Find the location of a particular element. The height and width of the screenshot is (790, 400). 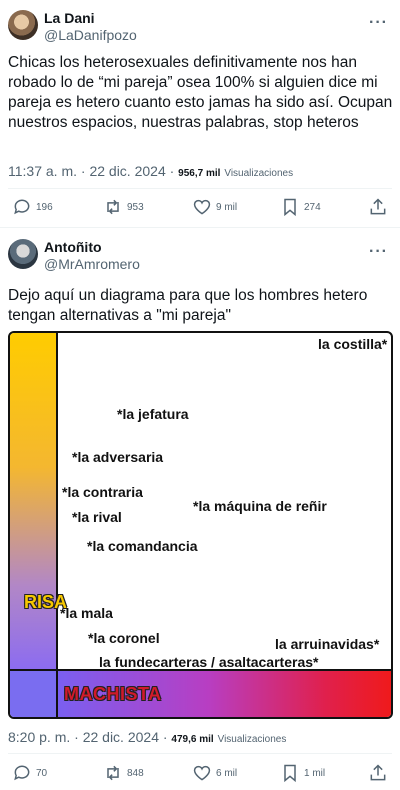

like-count: 6 mil is located at coordinates (227, 773).